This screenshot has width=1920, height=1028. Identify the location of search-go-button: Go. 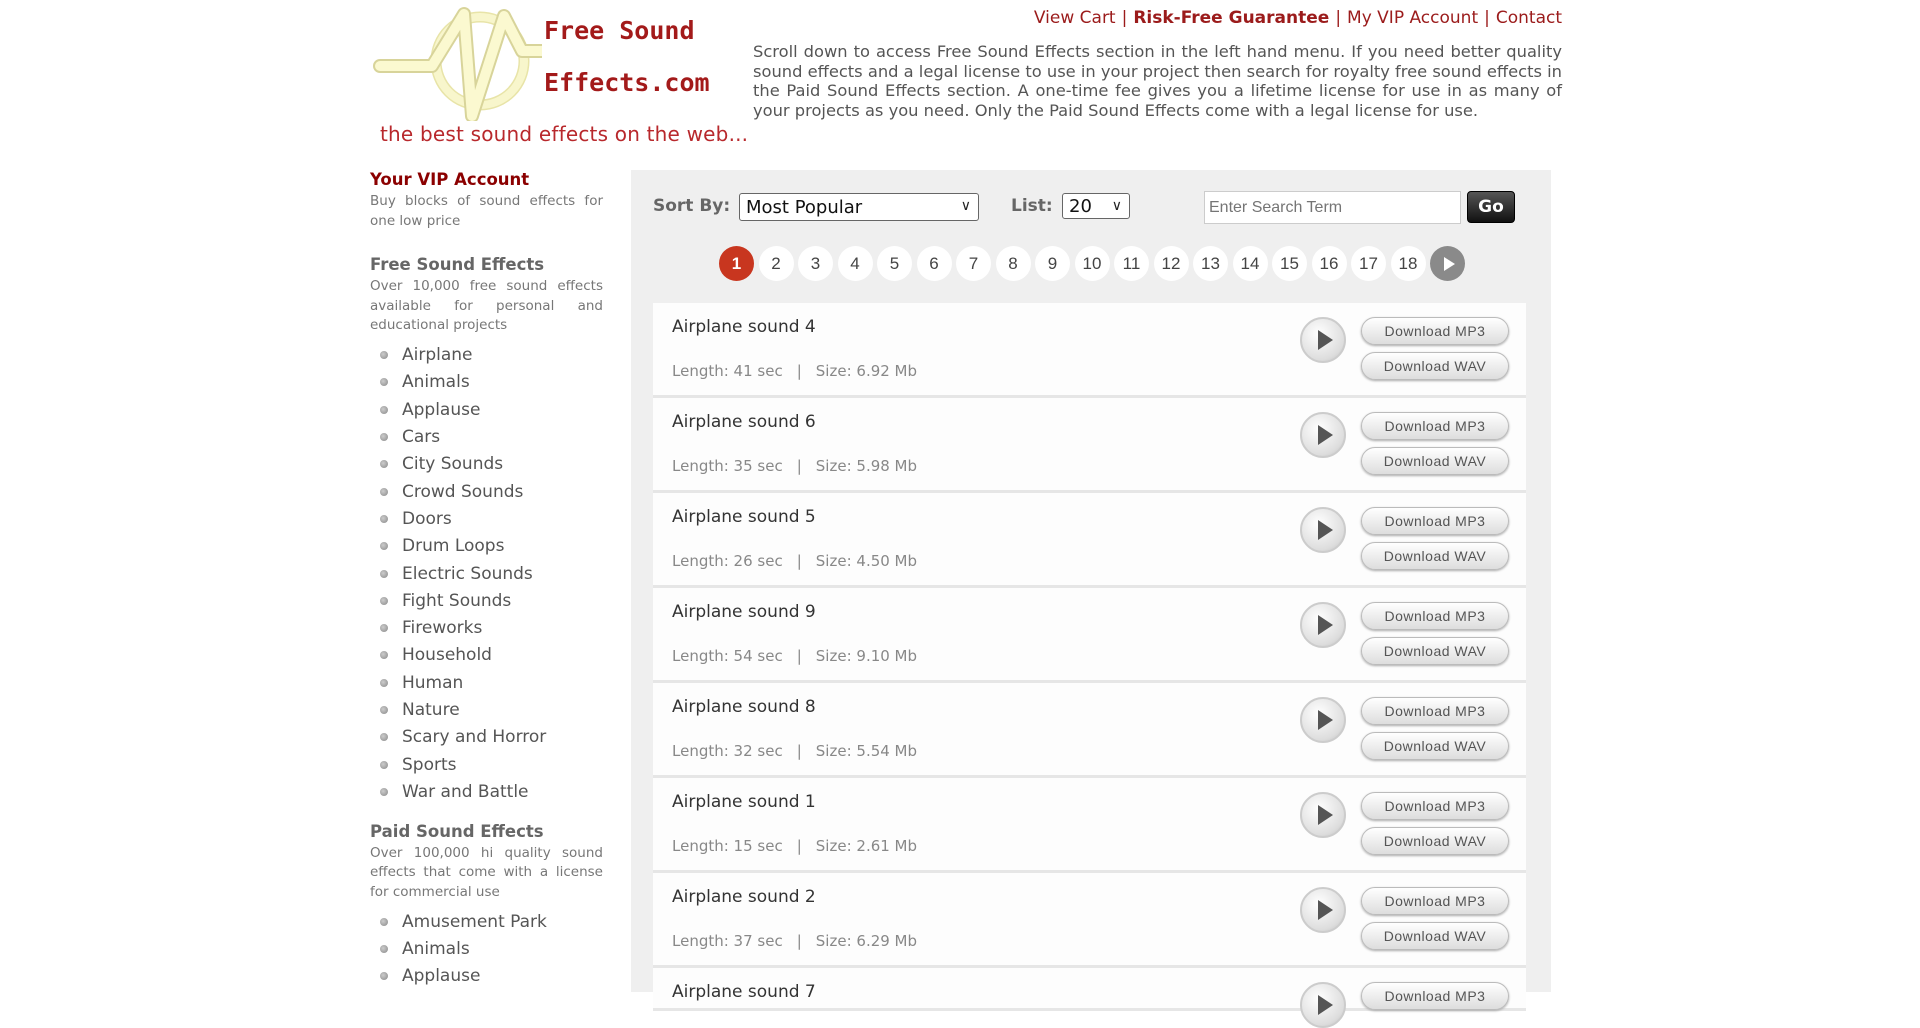
(1491, 207).